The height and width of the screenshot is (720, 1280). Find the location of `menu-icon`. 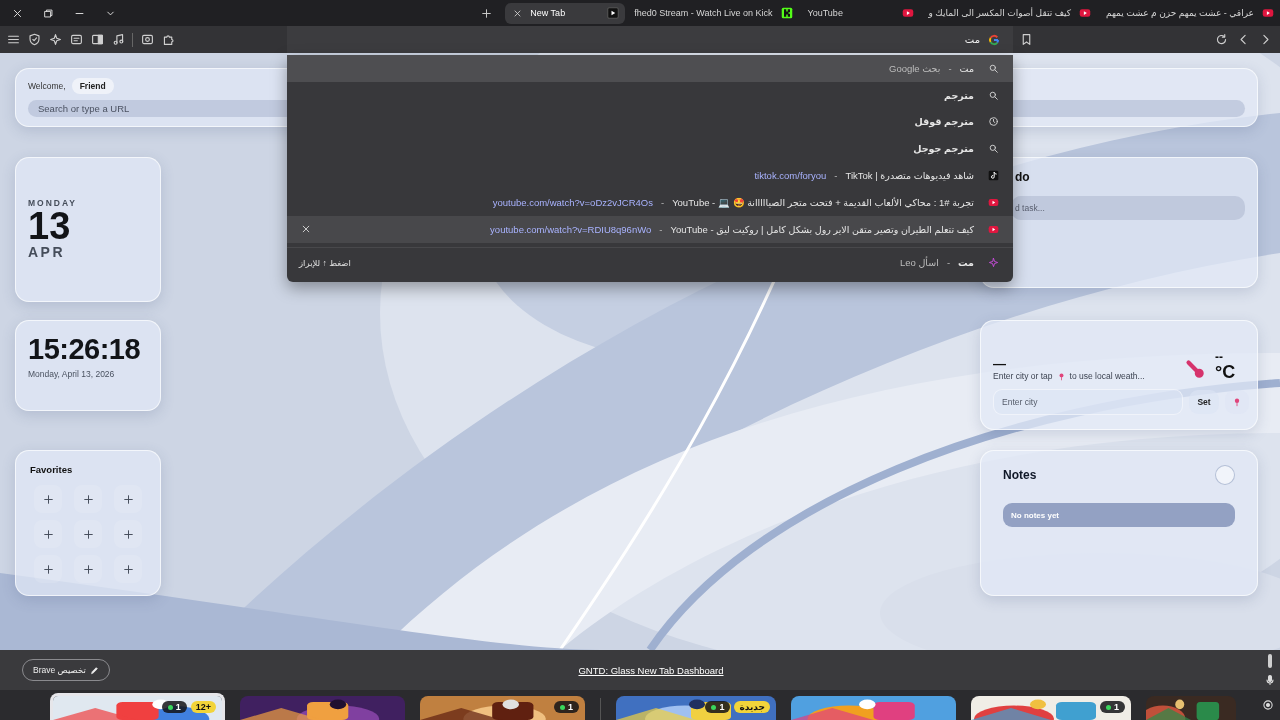

menu-icon is located at coordinates (13, 39).